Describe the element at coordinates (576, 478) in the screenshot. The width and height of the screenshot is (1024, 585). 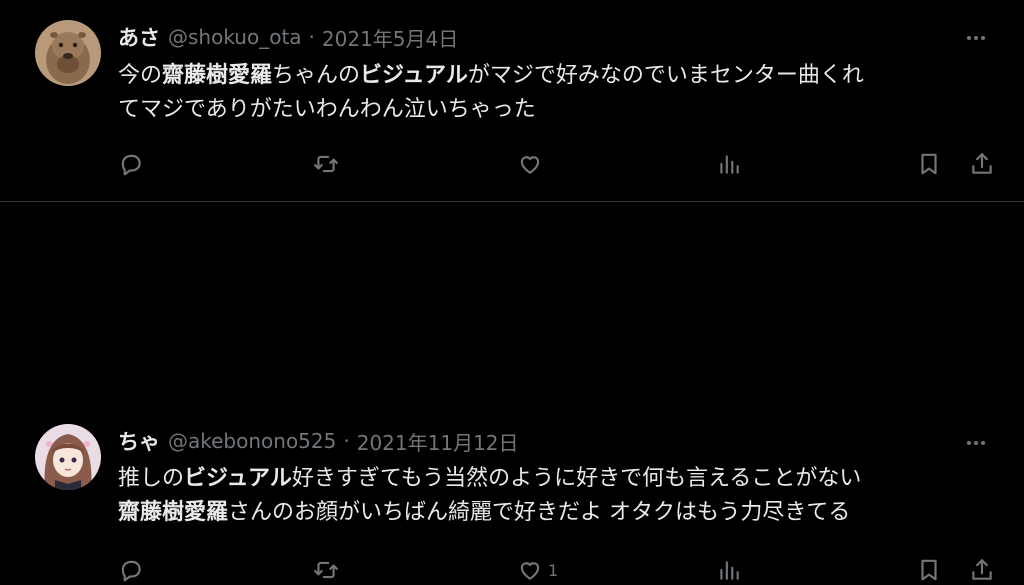
I see `tweet-text-segment: 好きすぎてもう当然のように好きで何も言えることがない` at that location.